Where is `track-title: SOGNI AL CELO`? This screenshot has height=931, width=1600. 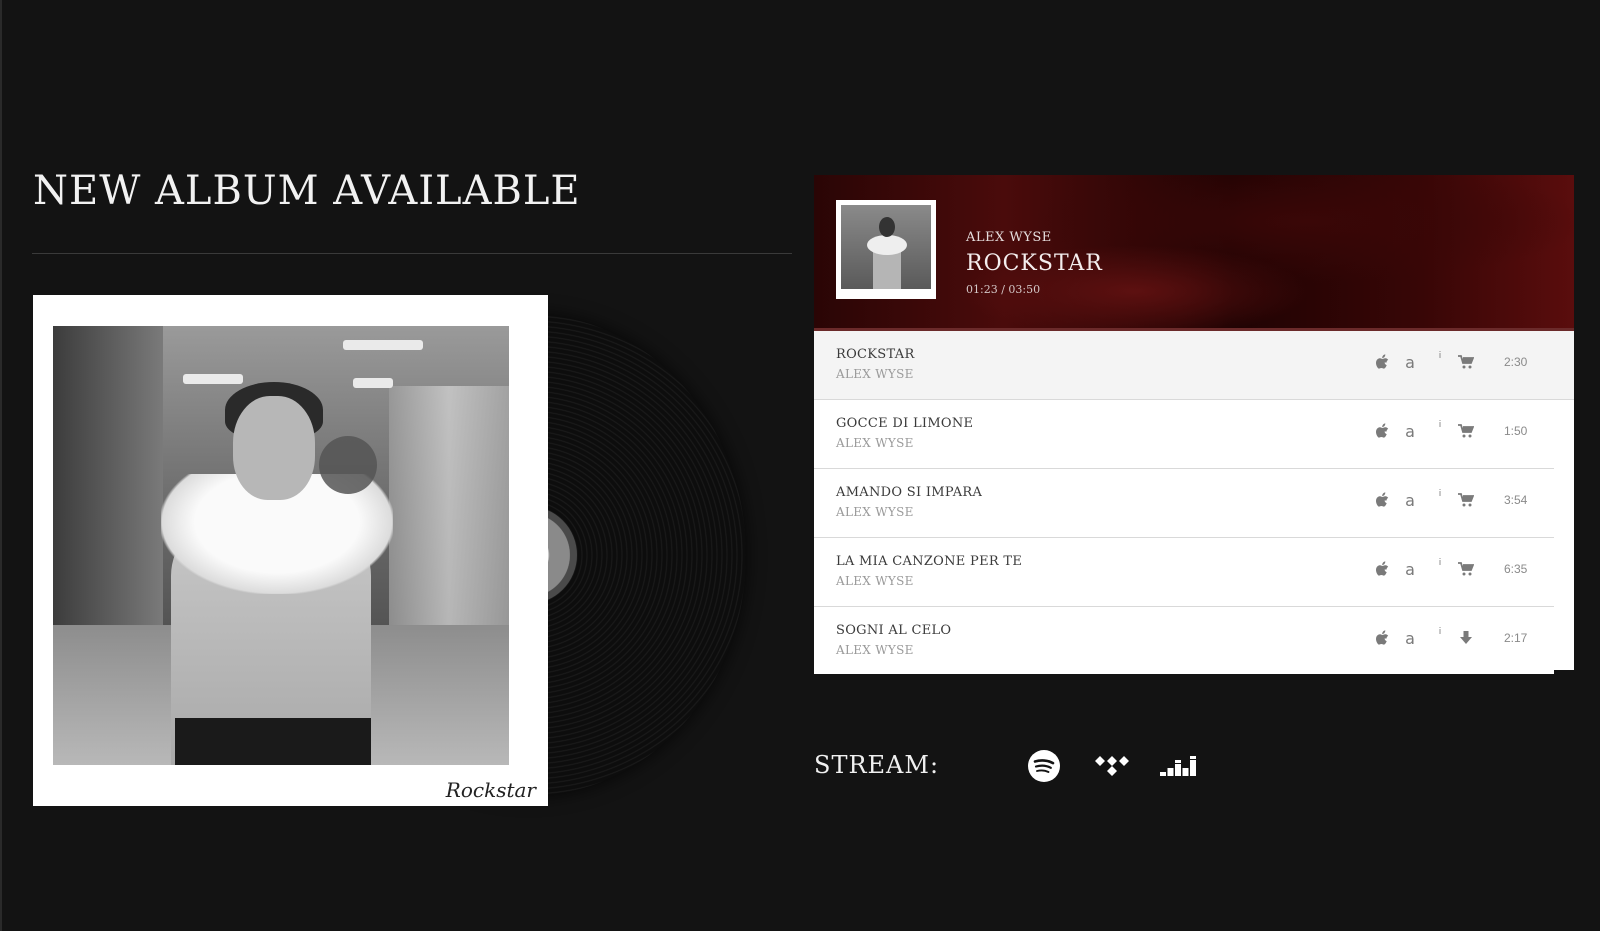 track-title: SOGNI AL CELO is located at coordinates (894, 630).